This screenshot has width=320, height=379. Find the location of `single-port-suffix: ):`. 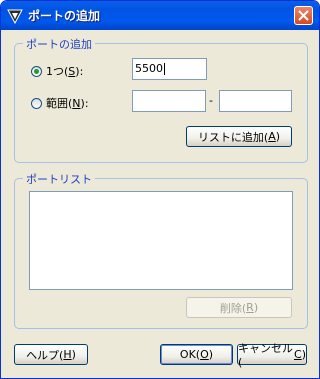

single-port-suffix: ): is located at coordinates (79, 71).